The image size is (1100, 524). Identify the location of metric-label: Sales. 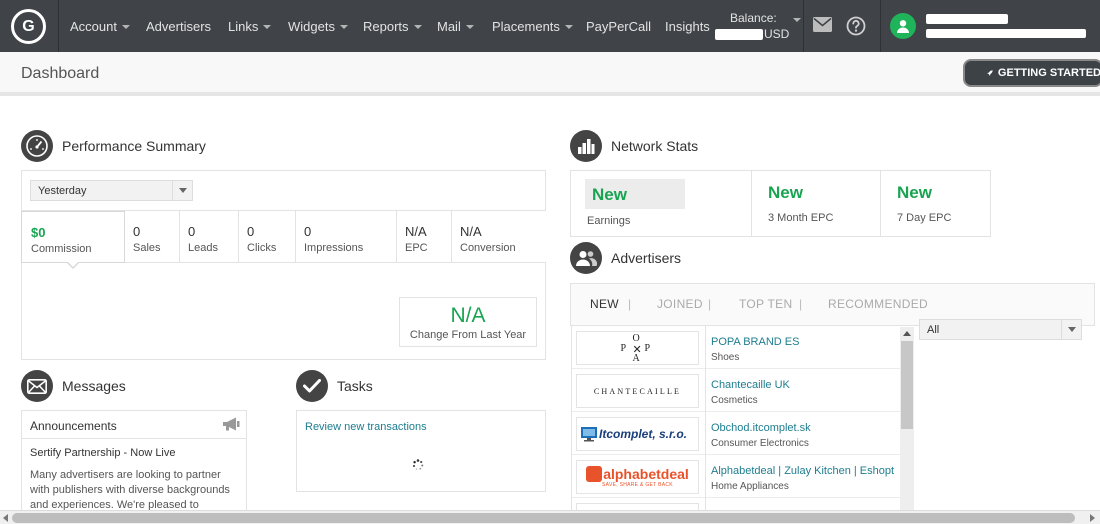
(147, 248).